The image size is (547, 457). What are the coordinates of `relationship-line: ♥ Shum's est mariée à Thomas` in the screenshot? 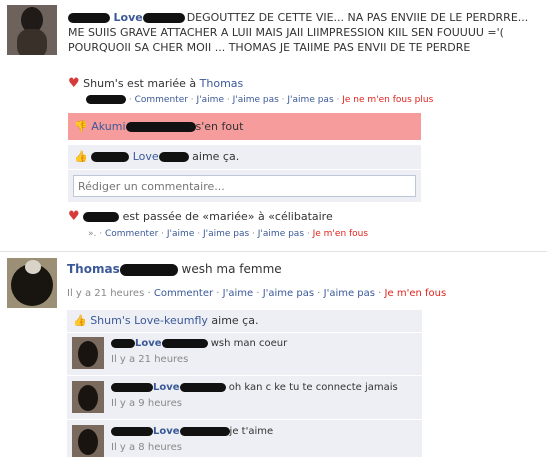 It's located at (156, 83).